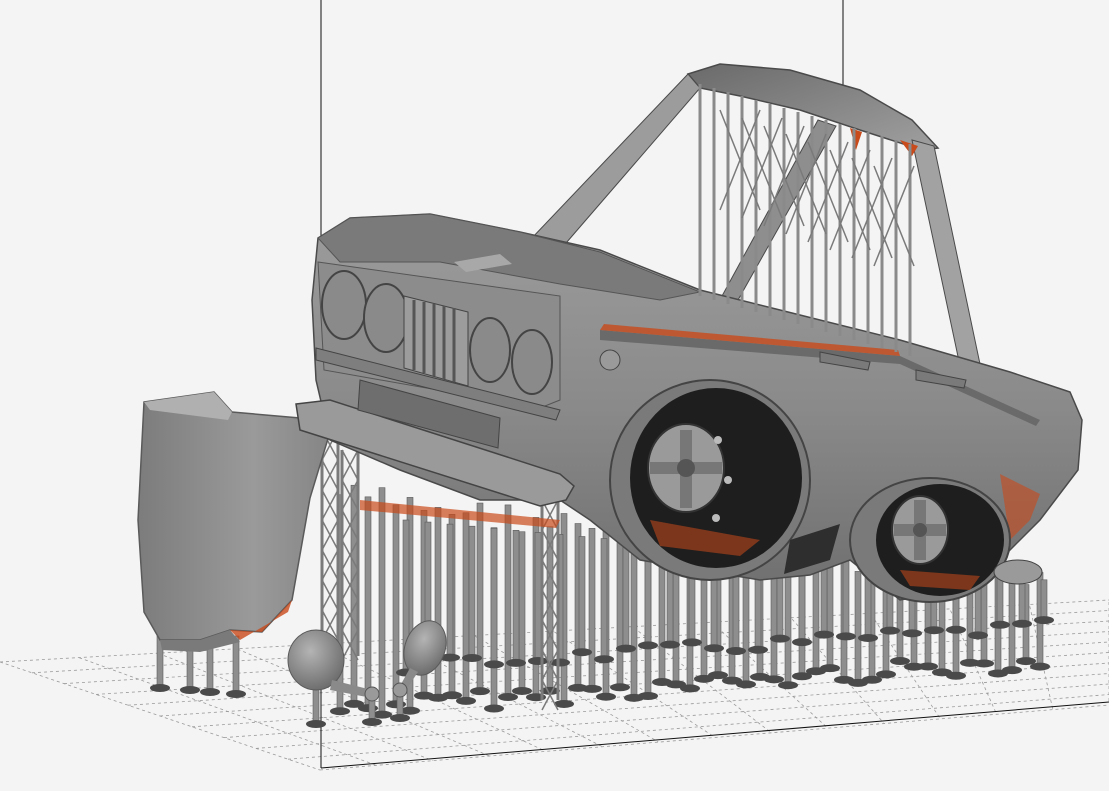 The width and height of the screenshot is (1109, 791). I want to click on bounding-line-bottom, so click(714, 735).